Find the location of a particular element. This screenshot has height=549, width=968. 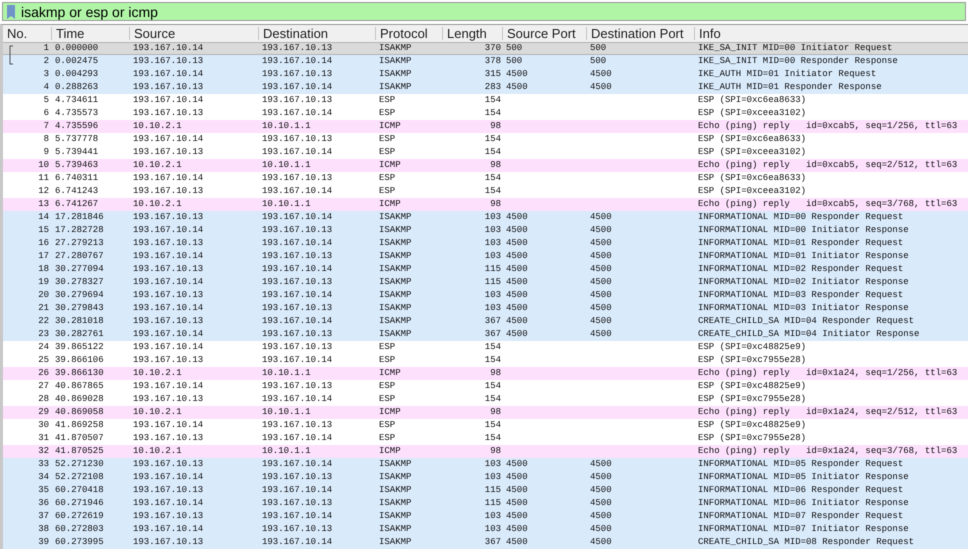

packet-row: 36 60.271946 193.167.10.14 193.167.10.13 ISAKMP 115 4500 4500 INFORMATIONAL MID=06 Initiator Response is located at coordinates (485, 503).